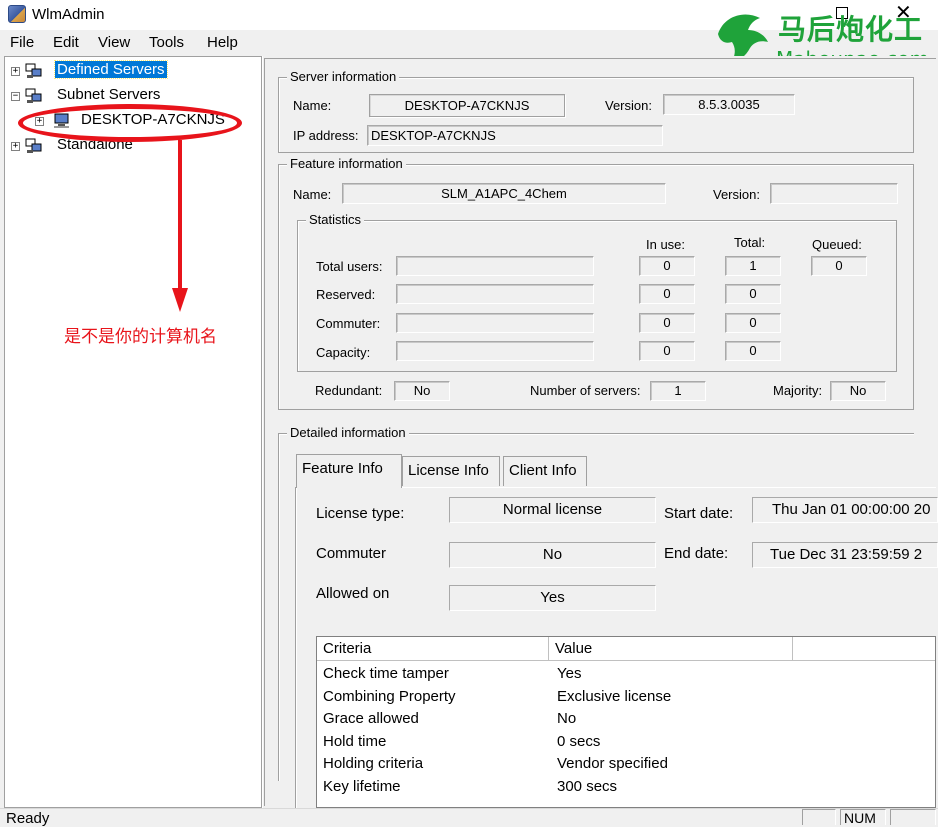 This screenshot has width=938, height=827. Describe the element at coordinates (671, 649) in the screenshot. I see `column-header-value: Value` at that location.